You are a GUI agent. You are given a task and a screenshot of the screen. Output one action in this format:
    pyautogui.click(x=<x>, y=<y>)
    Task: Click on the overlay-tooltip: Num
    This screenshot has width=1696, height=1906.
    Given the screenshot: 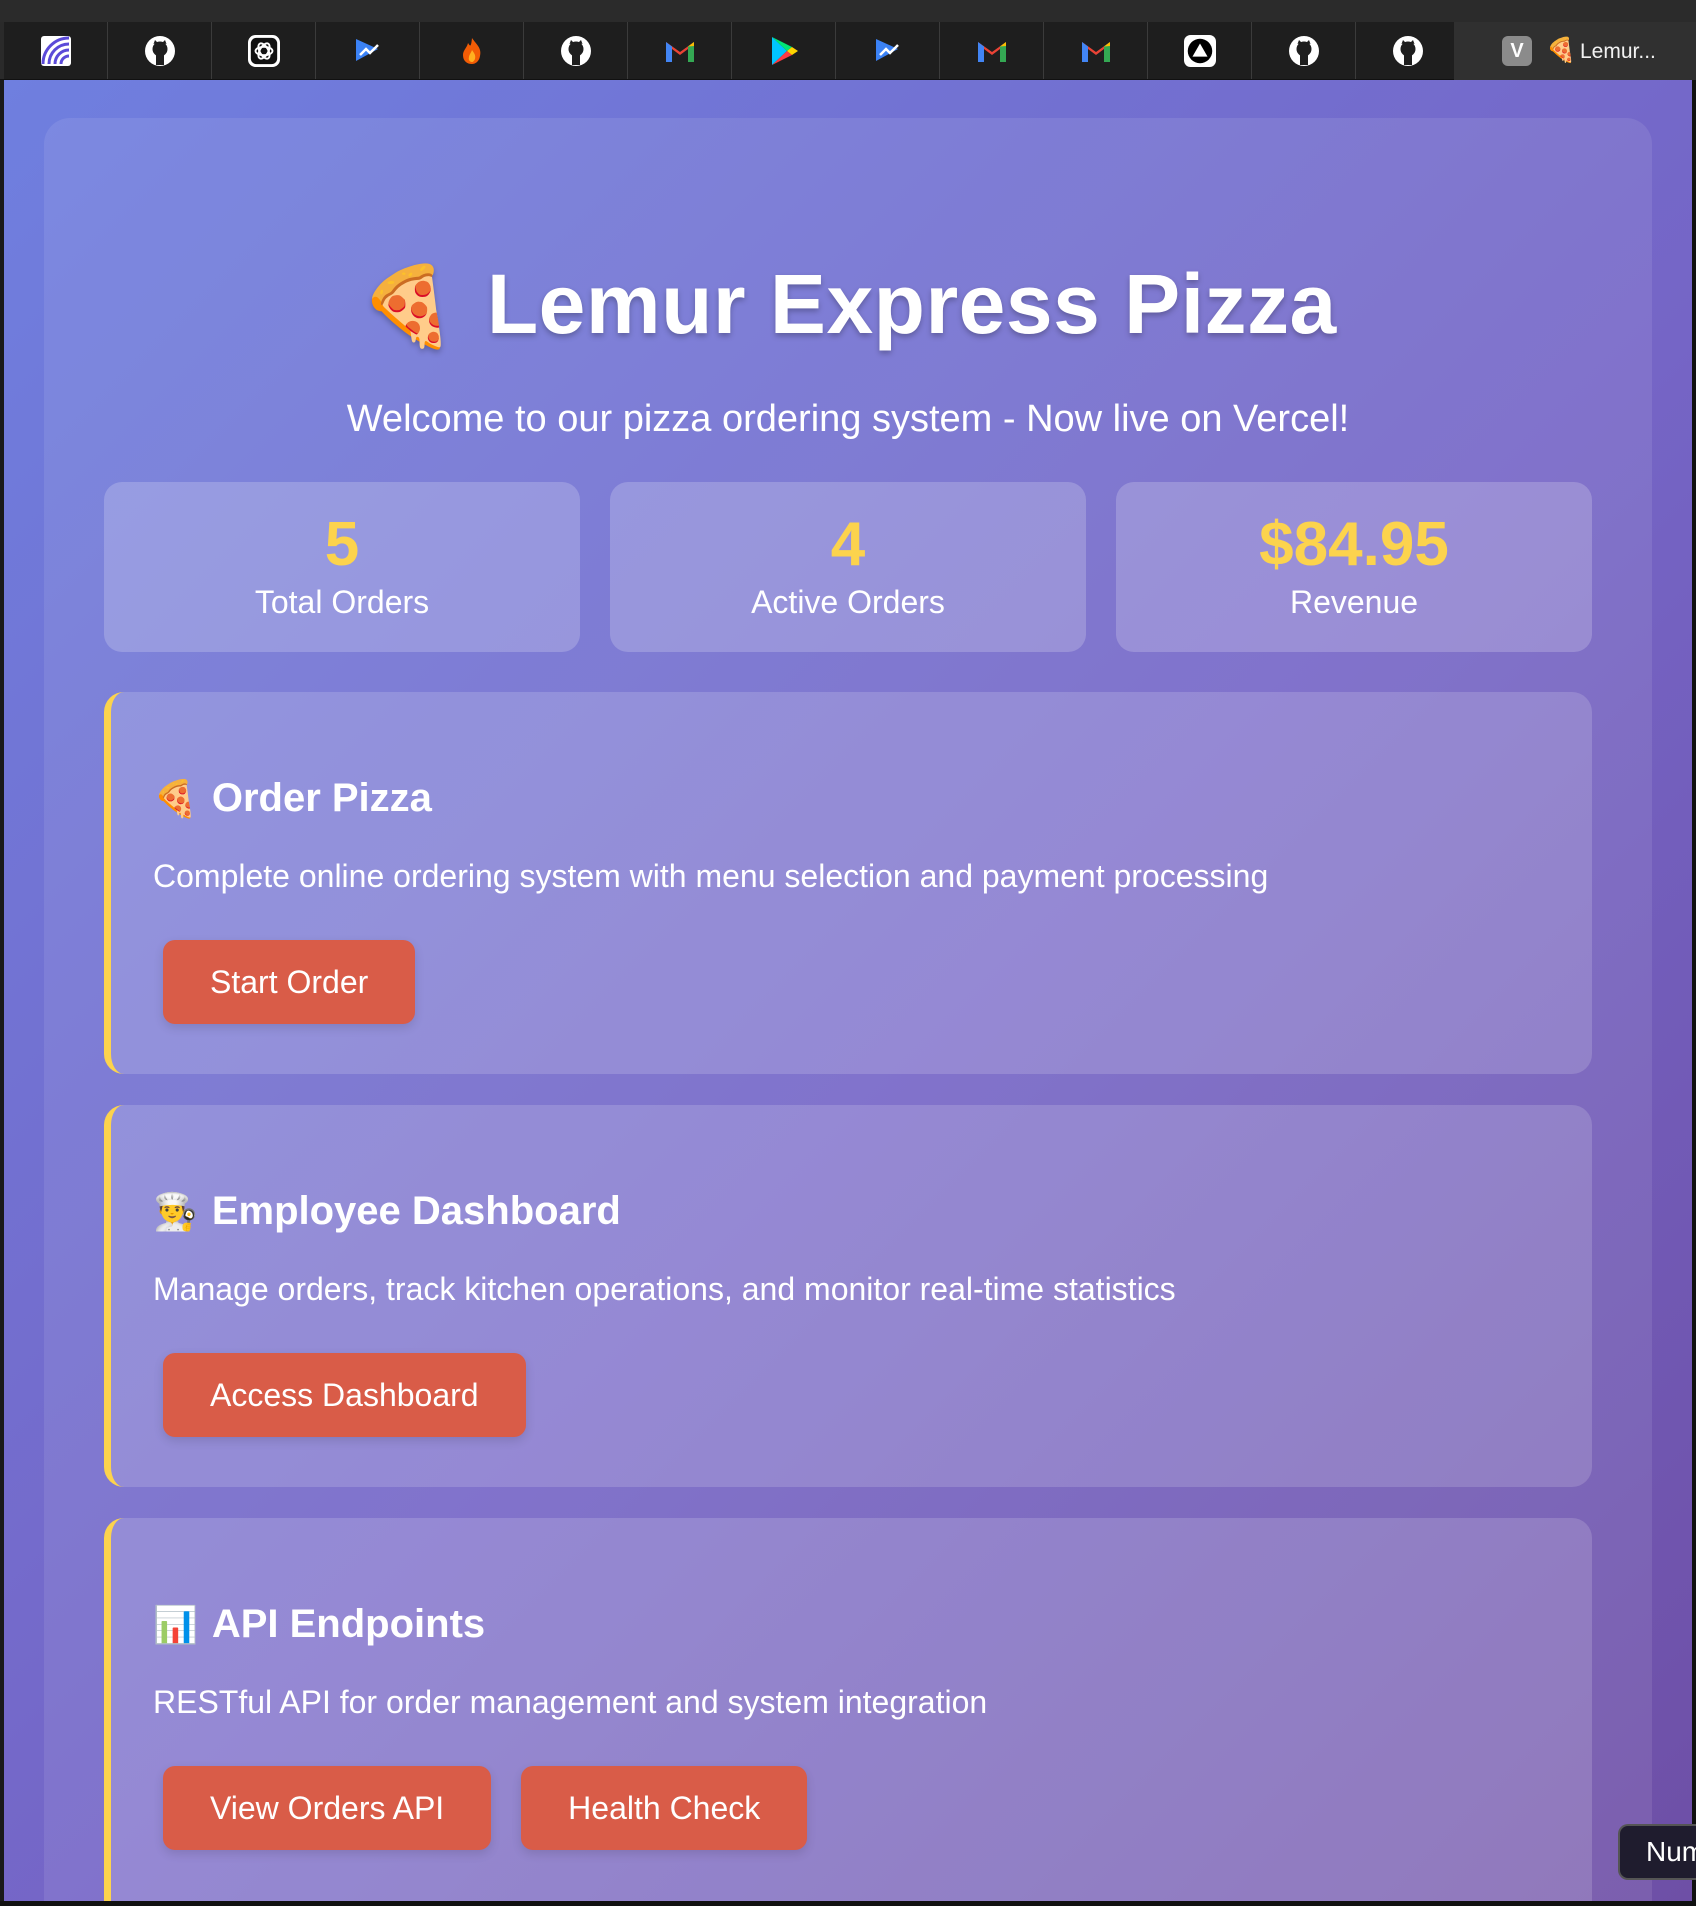 What is the action you would take?
    pyautogui.click(x=1657, y=1852)
    